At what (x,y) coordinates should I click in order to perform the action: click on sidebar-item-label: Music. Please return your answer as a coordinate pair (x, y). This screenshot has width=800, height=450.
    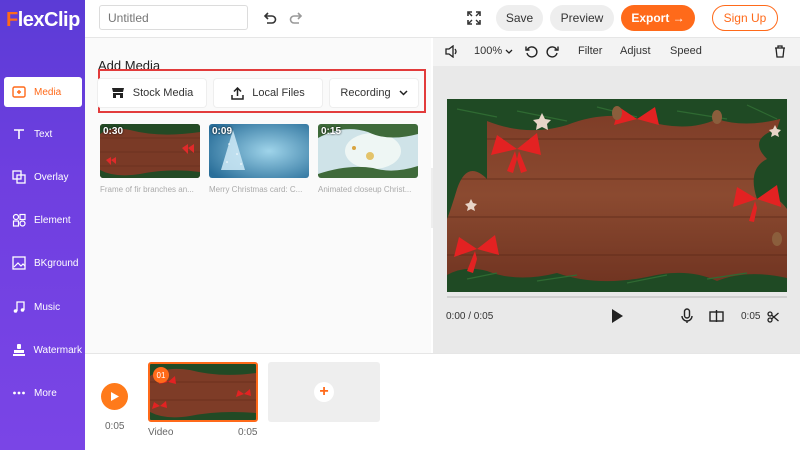
    Looking at the image, I should click on (47, 307).